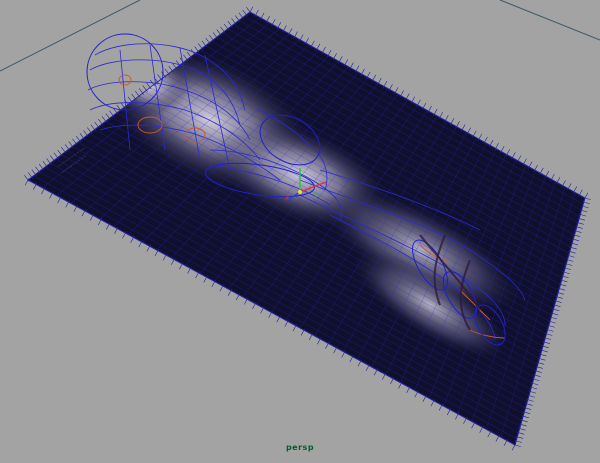 The image size is (600, 463). I want to click on svg-text: y, so click(316, 194).